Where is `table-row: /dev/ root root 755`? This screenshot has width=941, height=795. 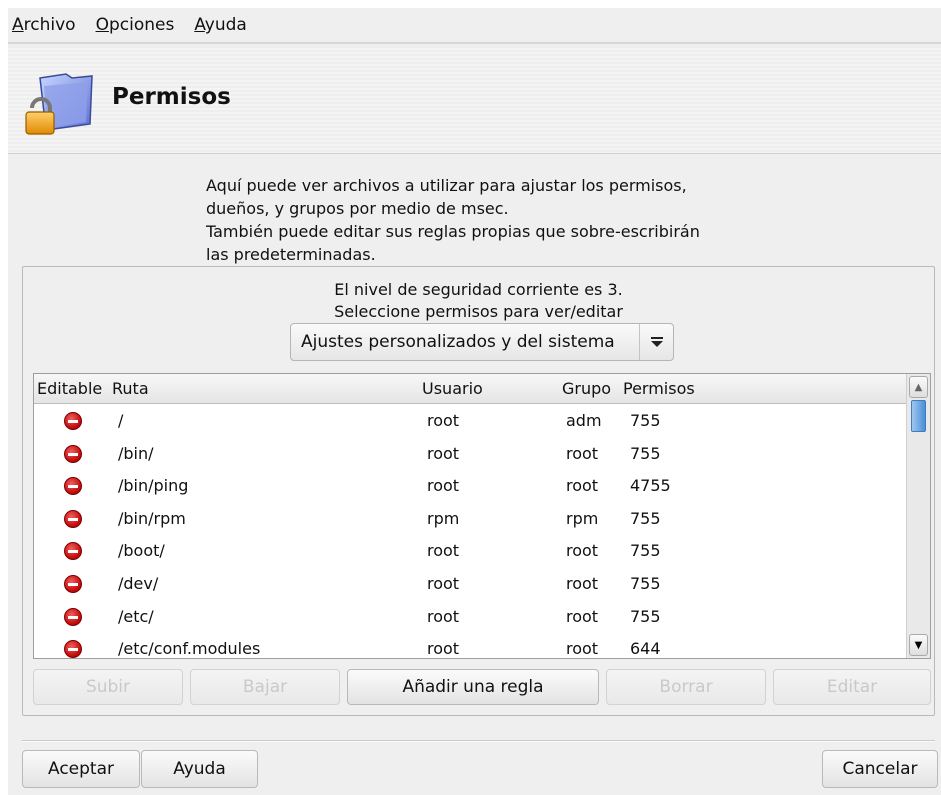 table-row: /dev/ root root 755 is located at coordinates (470, 584).